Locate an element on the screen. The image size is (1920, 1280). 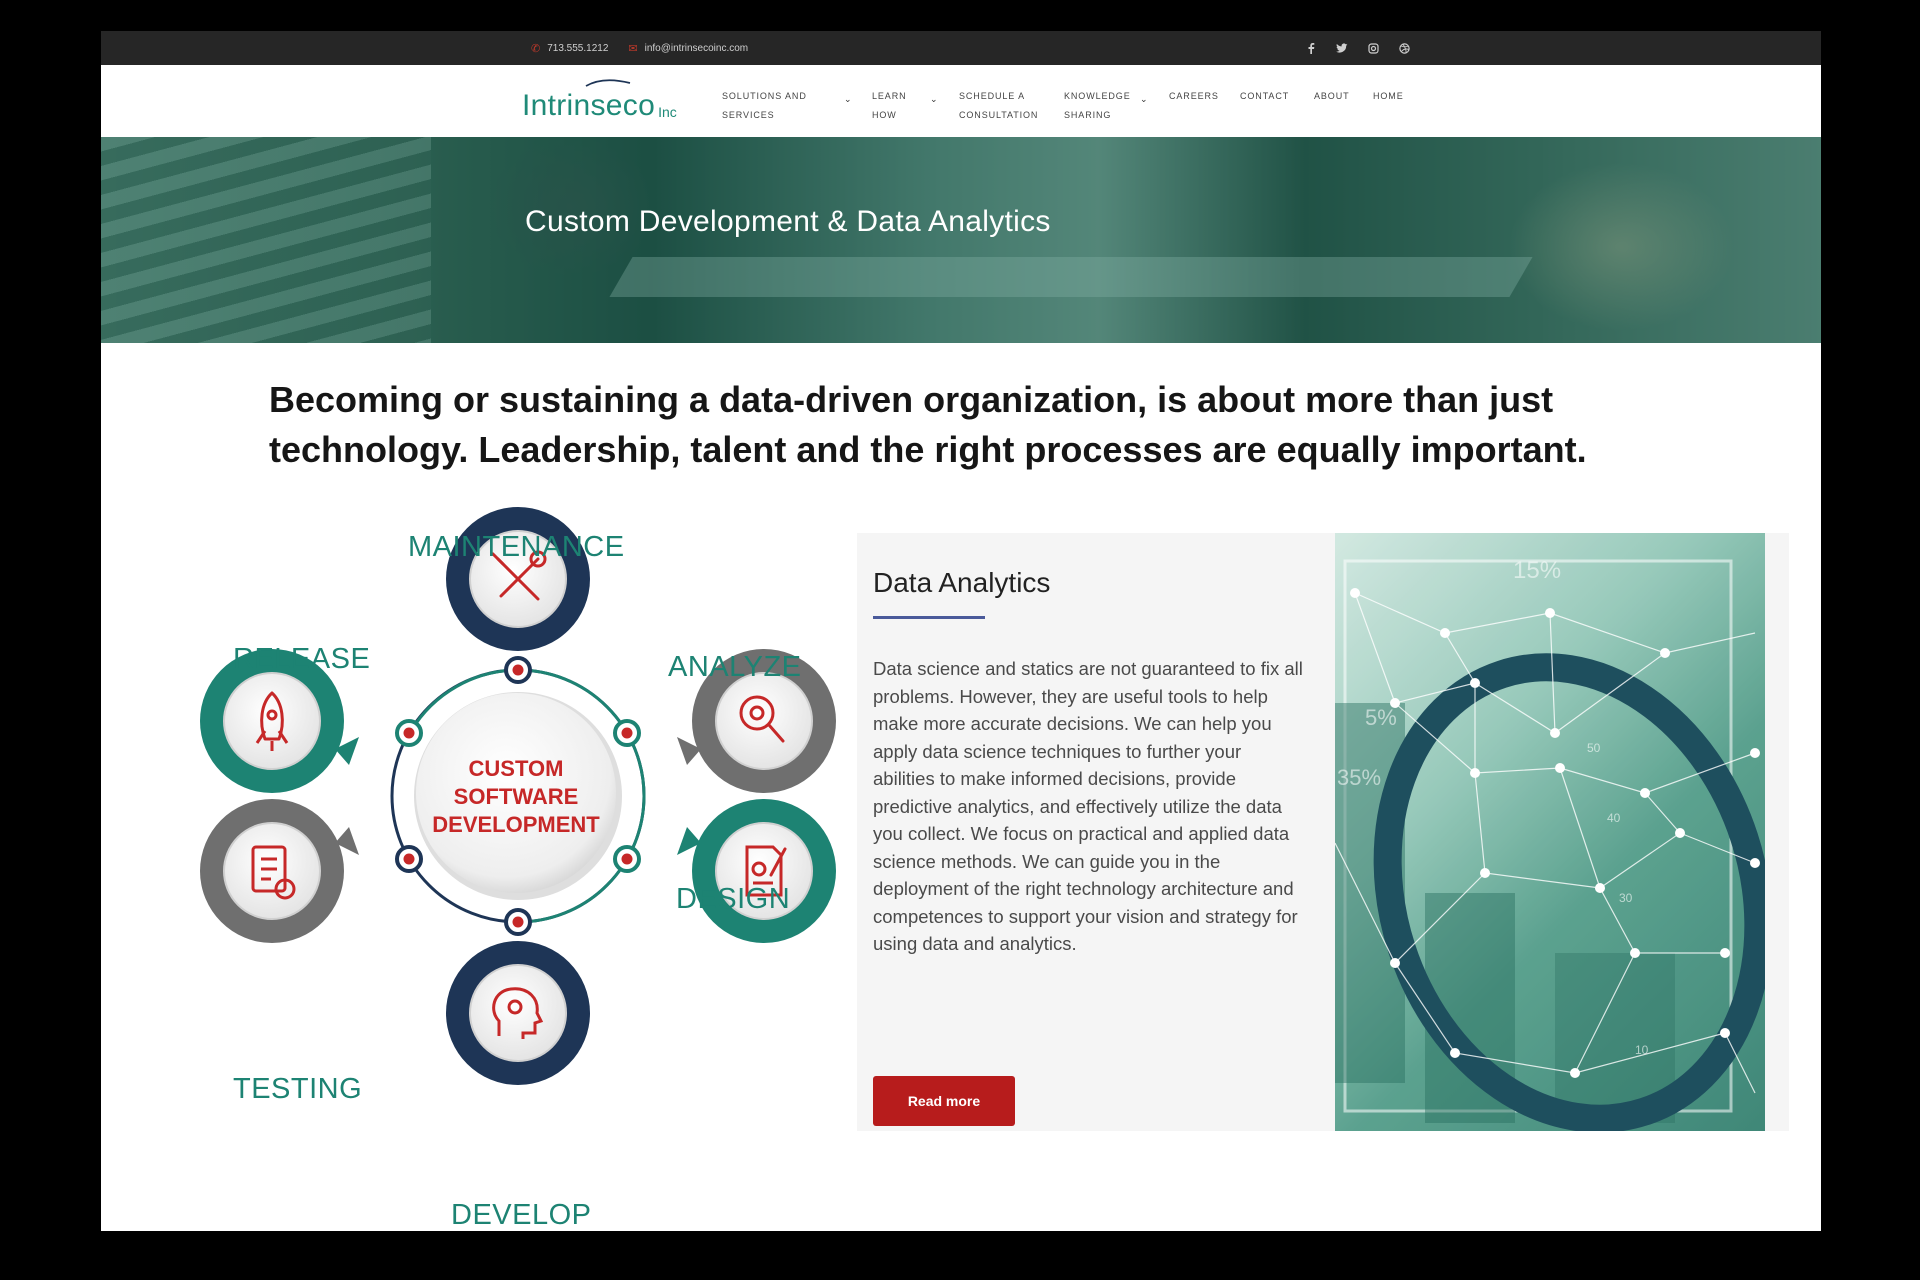
image-label-40: 40 is located at coordinates (1614, 818).